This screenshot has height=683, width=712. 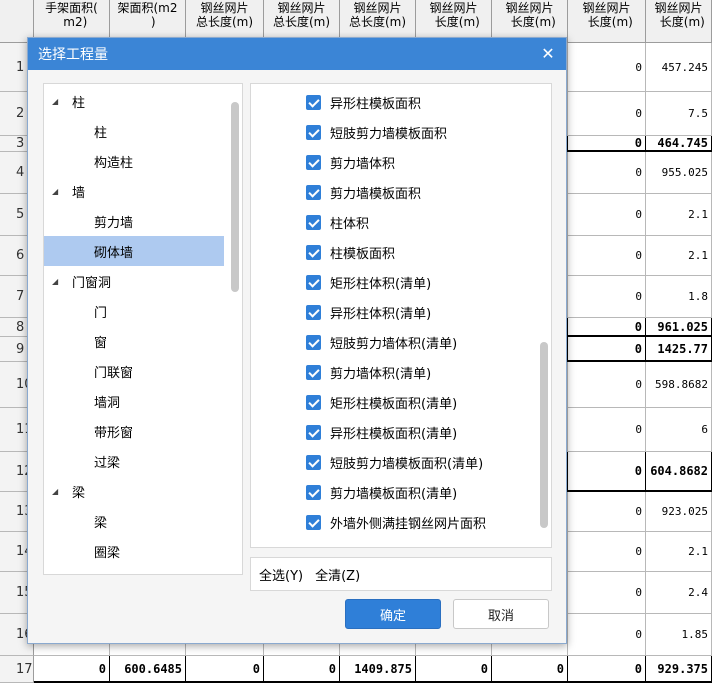 What do you see at coordinates (394, 462) in the screenshot?
I see `checklist-item: 短肢剪力墙模板面积(清单)` at bounding box center [394, 462].